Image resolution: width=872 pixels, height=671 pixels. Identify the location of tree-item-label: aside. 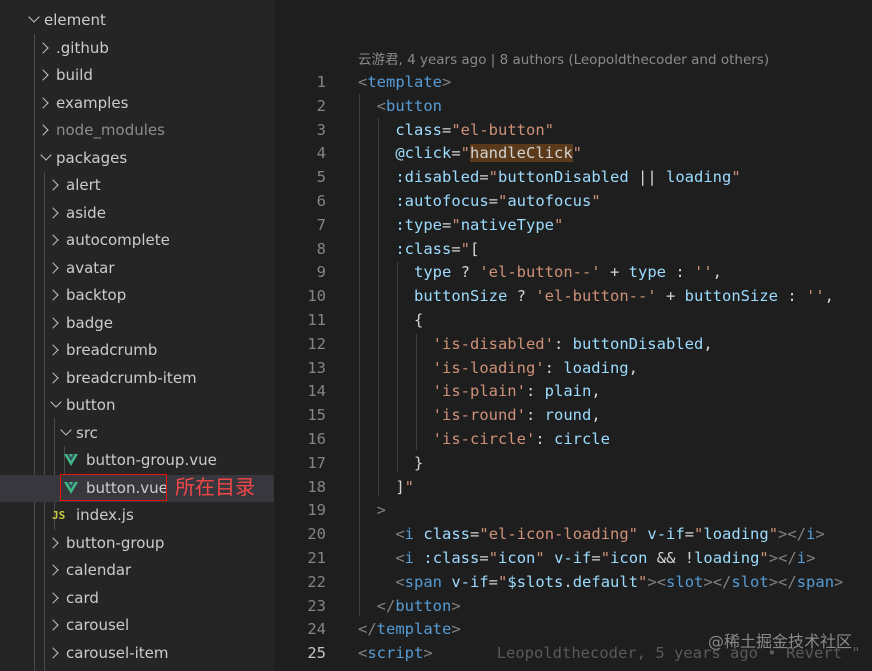
(86, 212).